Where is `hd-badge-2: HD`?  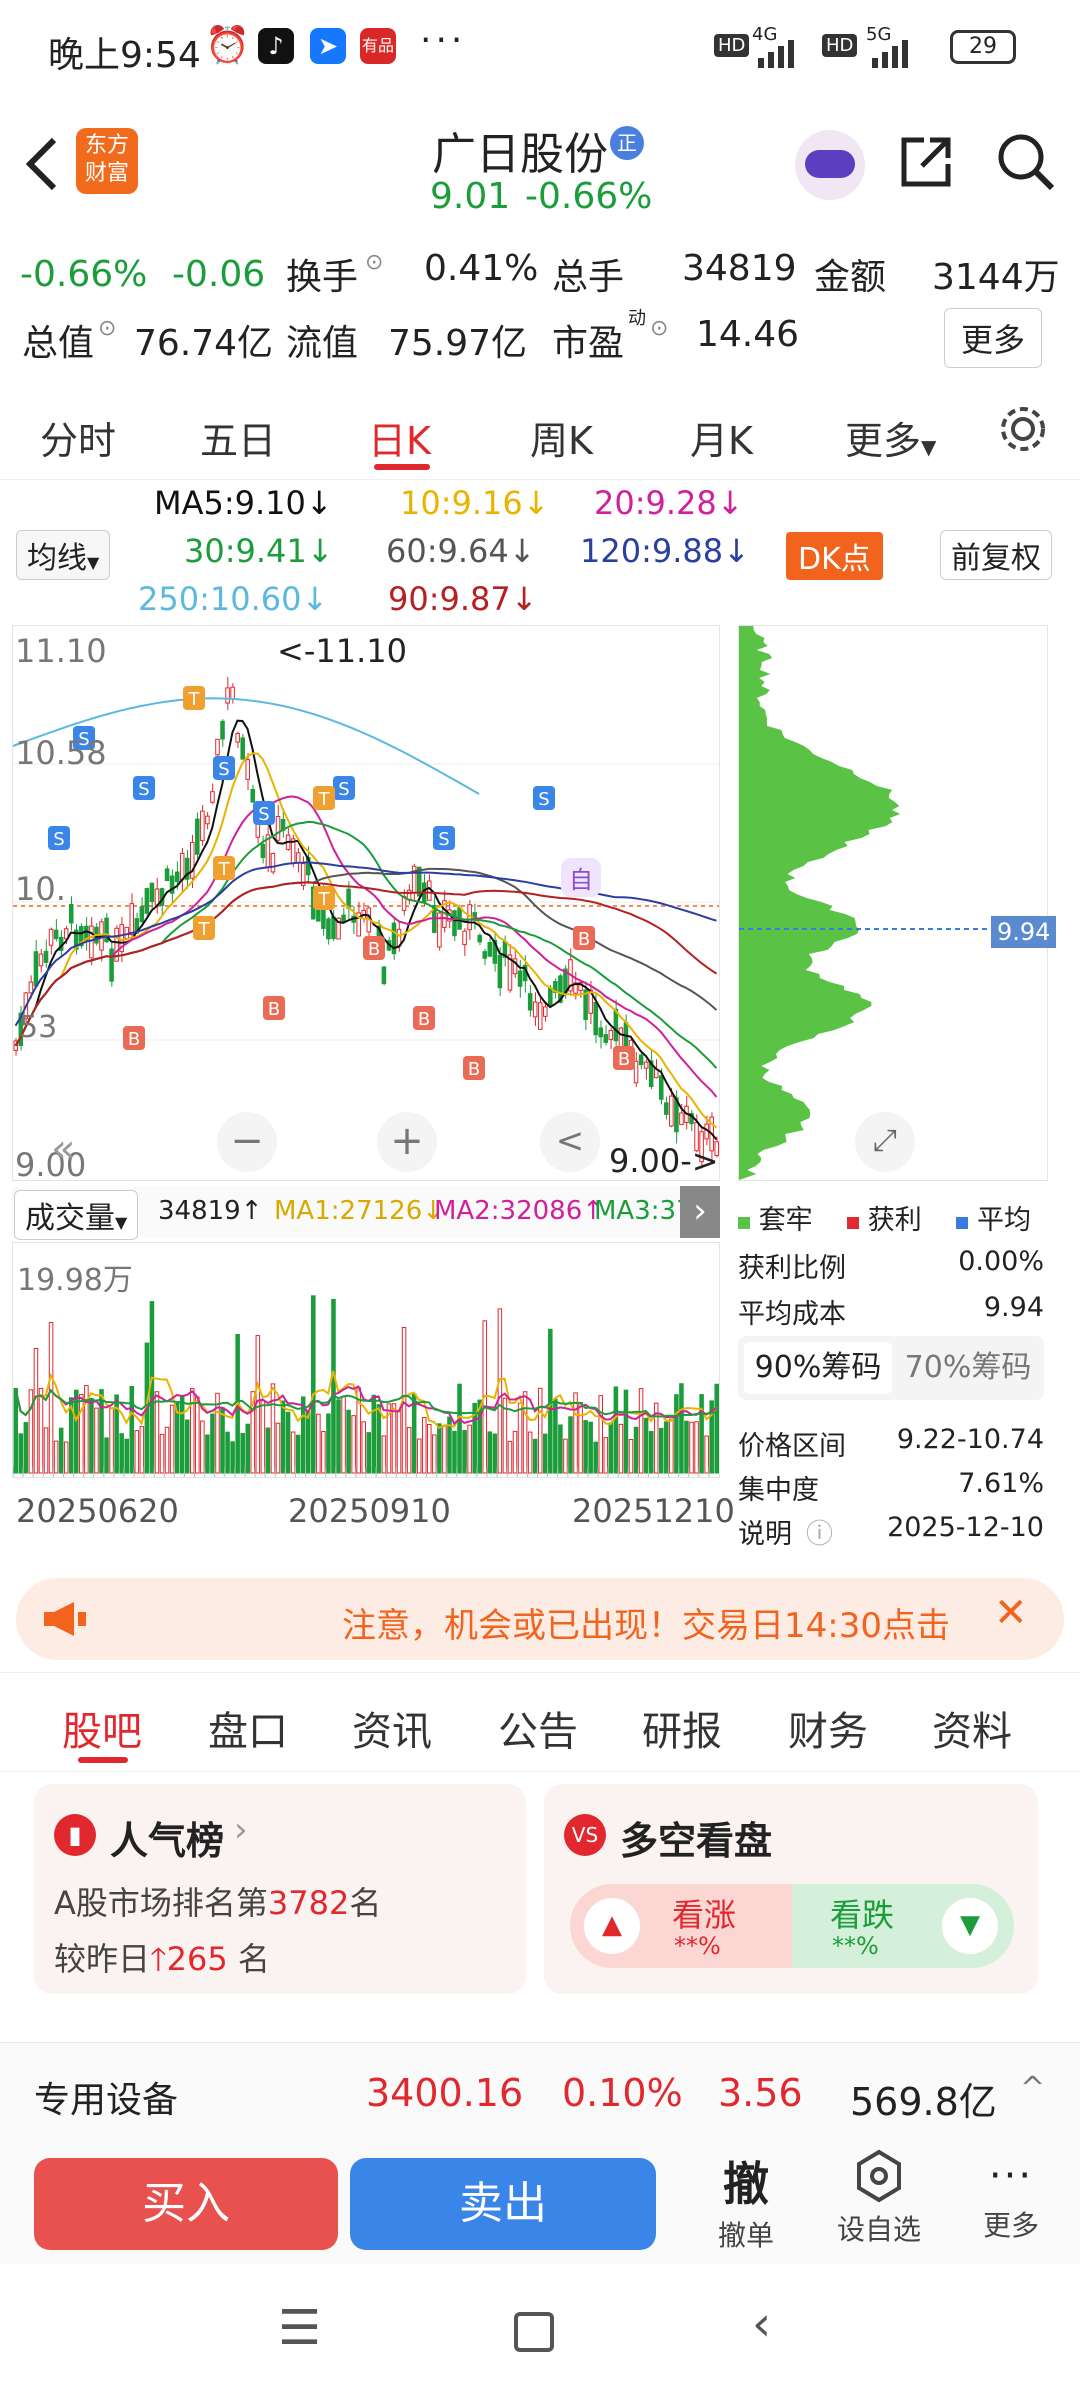
hd-badge-2: HD is located at coordinates (840, 45).